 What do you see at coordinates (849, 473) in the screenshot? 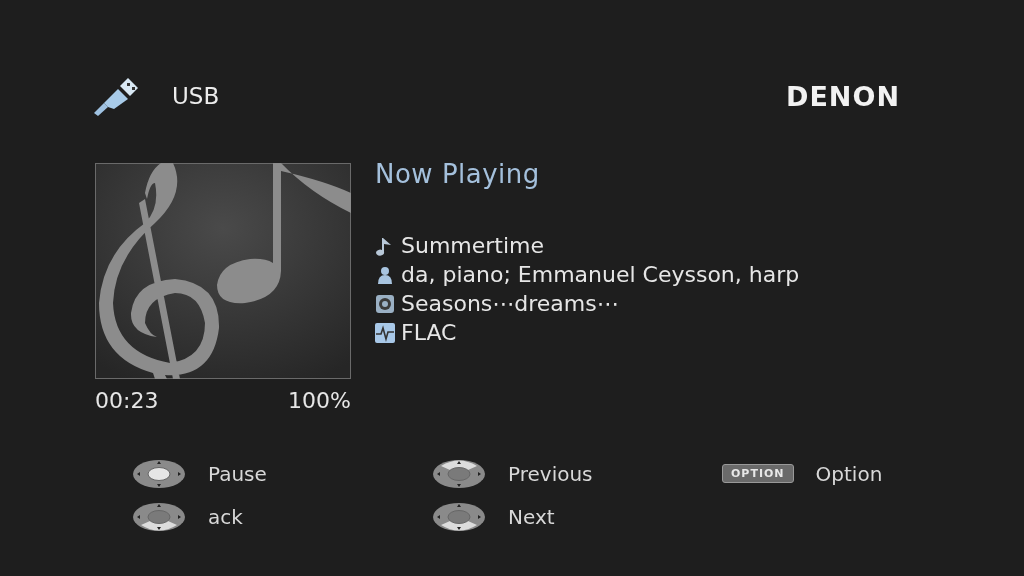
I see `control-hint: Option` at bounding box center [849, 473].